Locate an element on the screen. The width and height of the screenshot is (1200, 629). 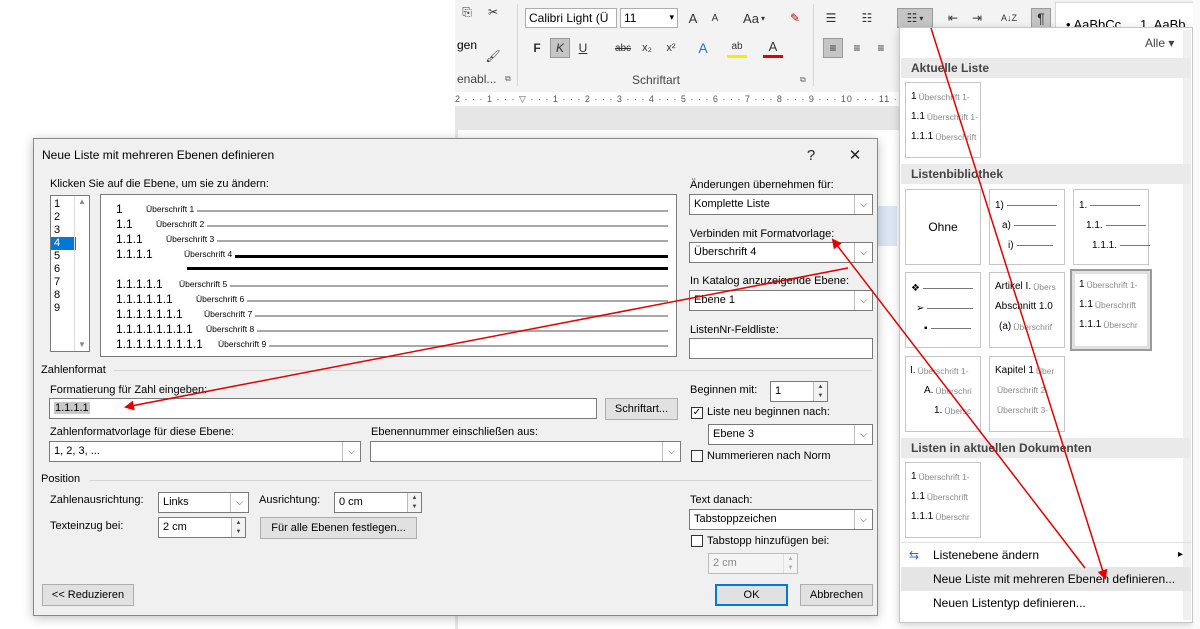
arrow-menu-to-define is located at coordinates (1019, 303).